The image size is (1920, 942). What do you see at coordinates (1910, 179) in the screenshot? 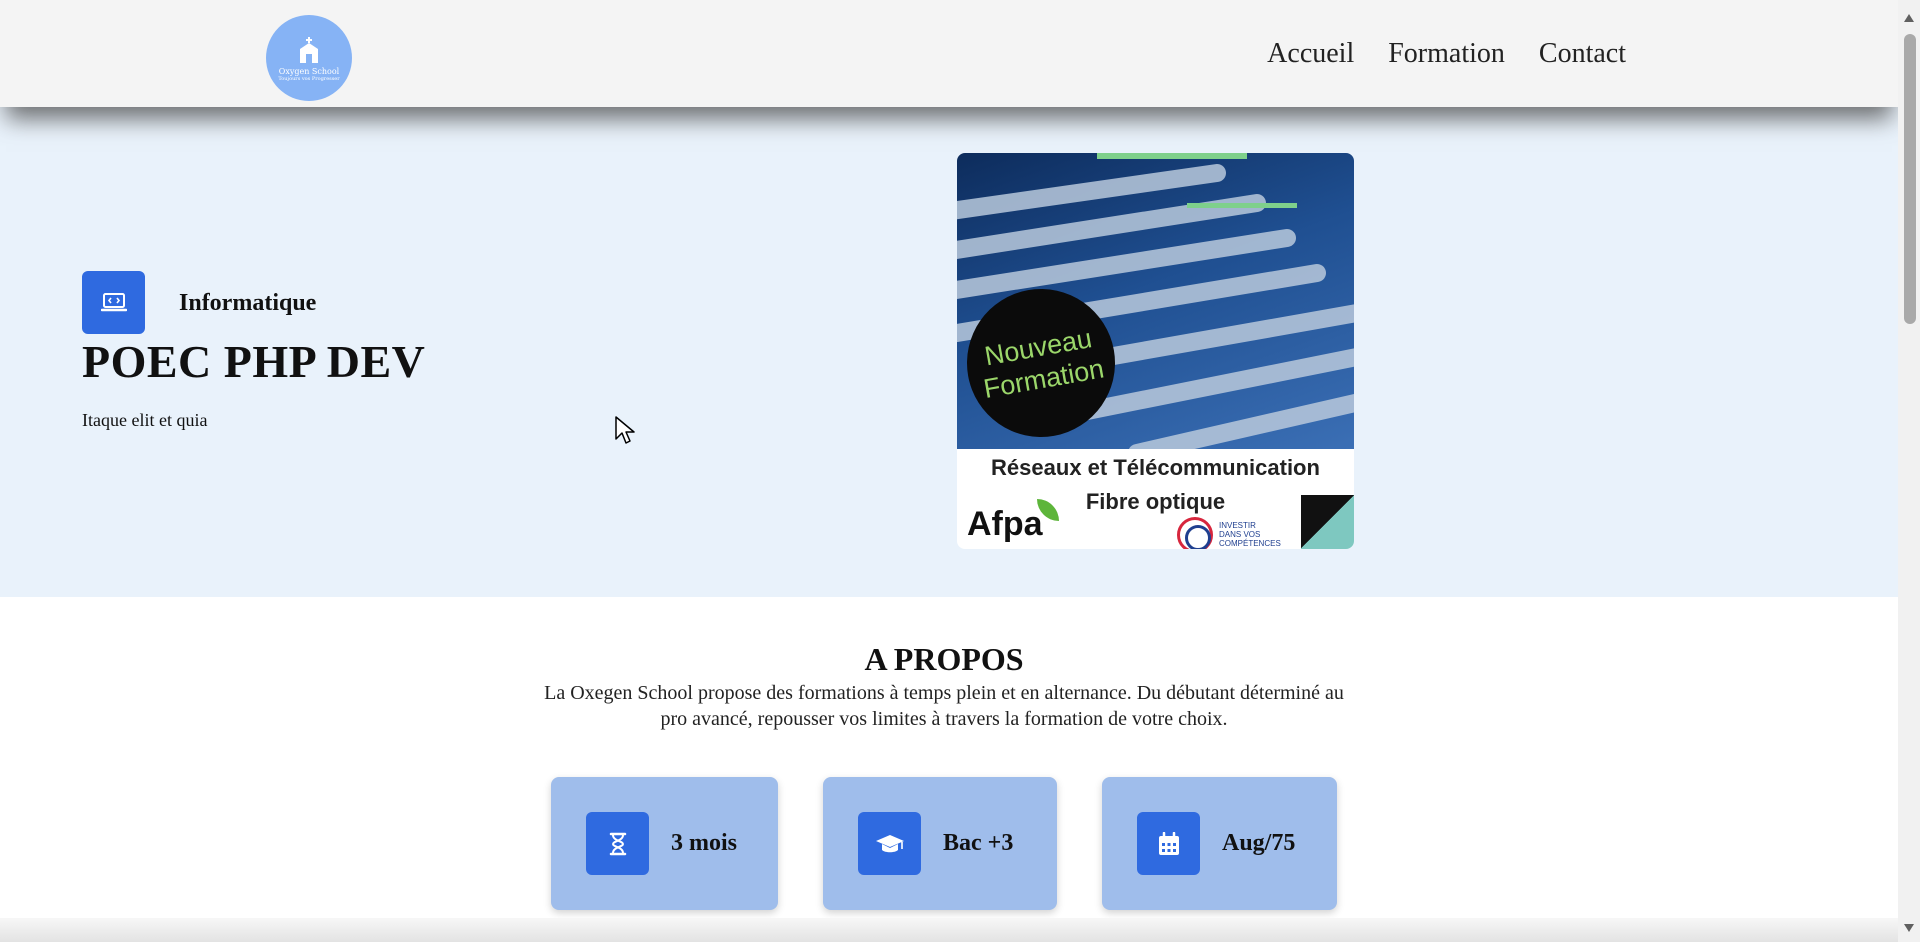
I see `scrollbar-thumb` at bounding box center [1910, 179].